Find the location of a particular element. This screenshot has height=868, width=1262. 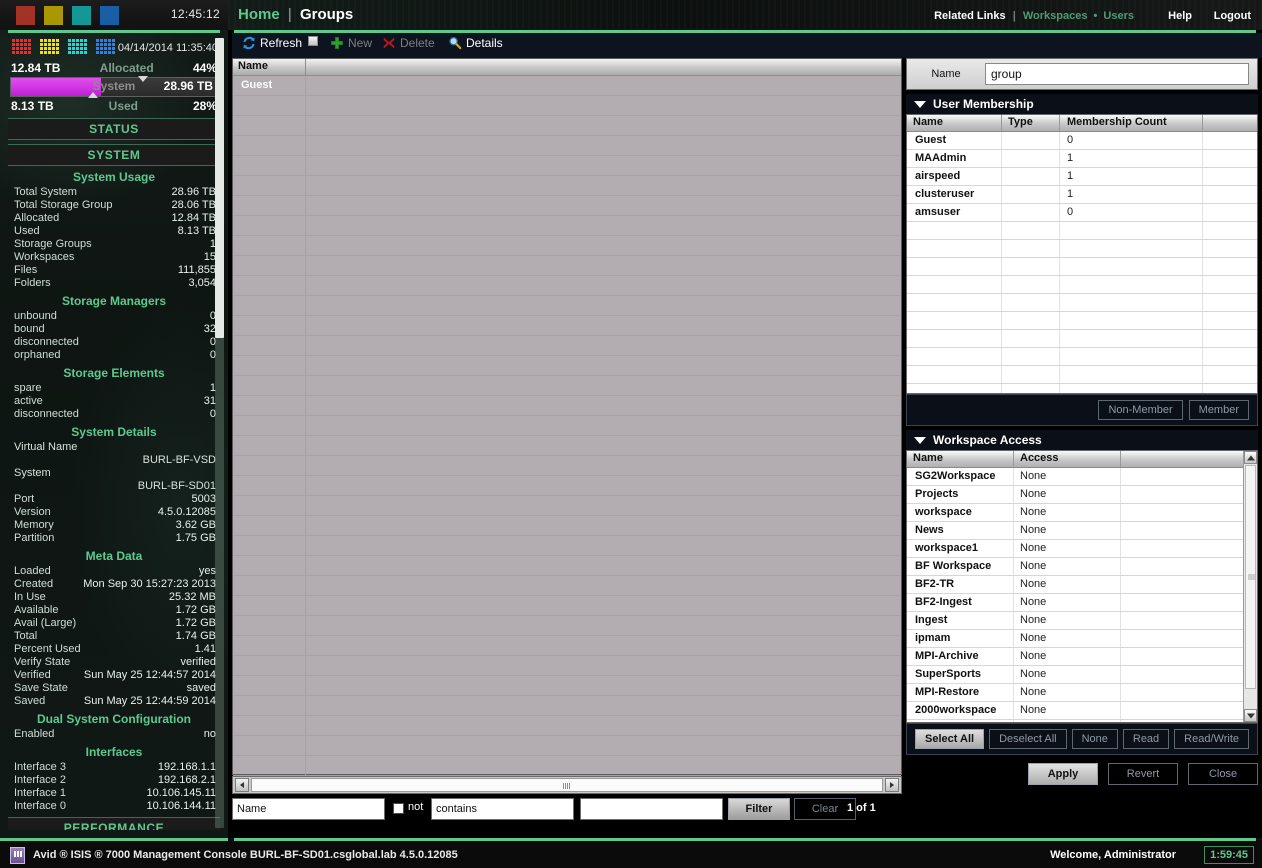

system-section-bar: SYSTEM is located at coordinates (114, 155).